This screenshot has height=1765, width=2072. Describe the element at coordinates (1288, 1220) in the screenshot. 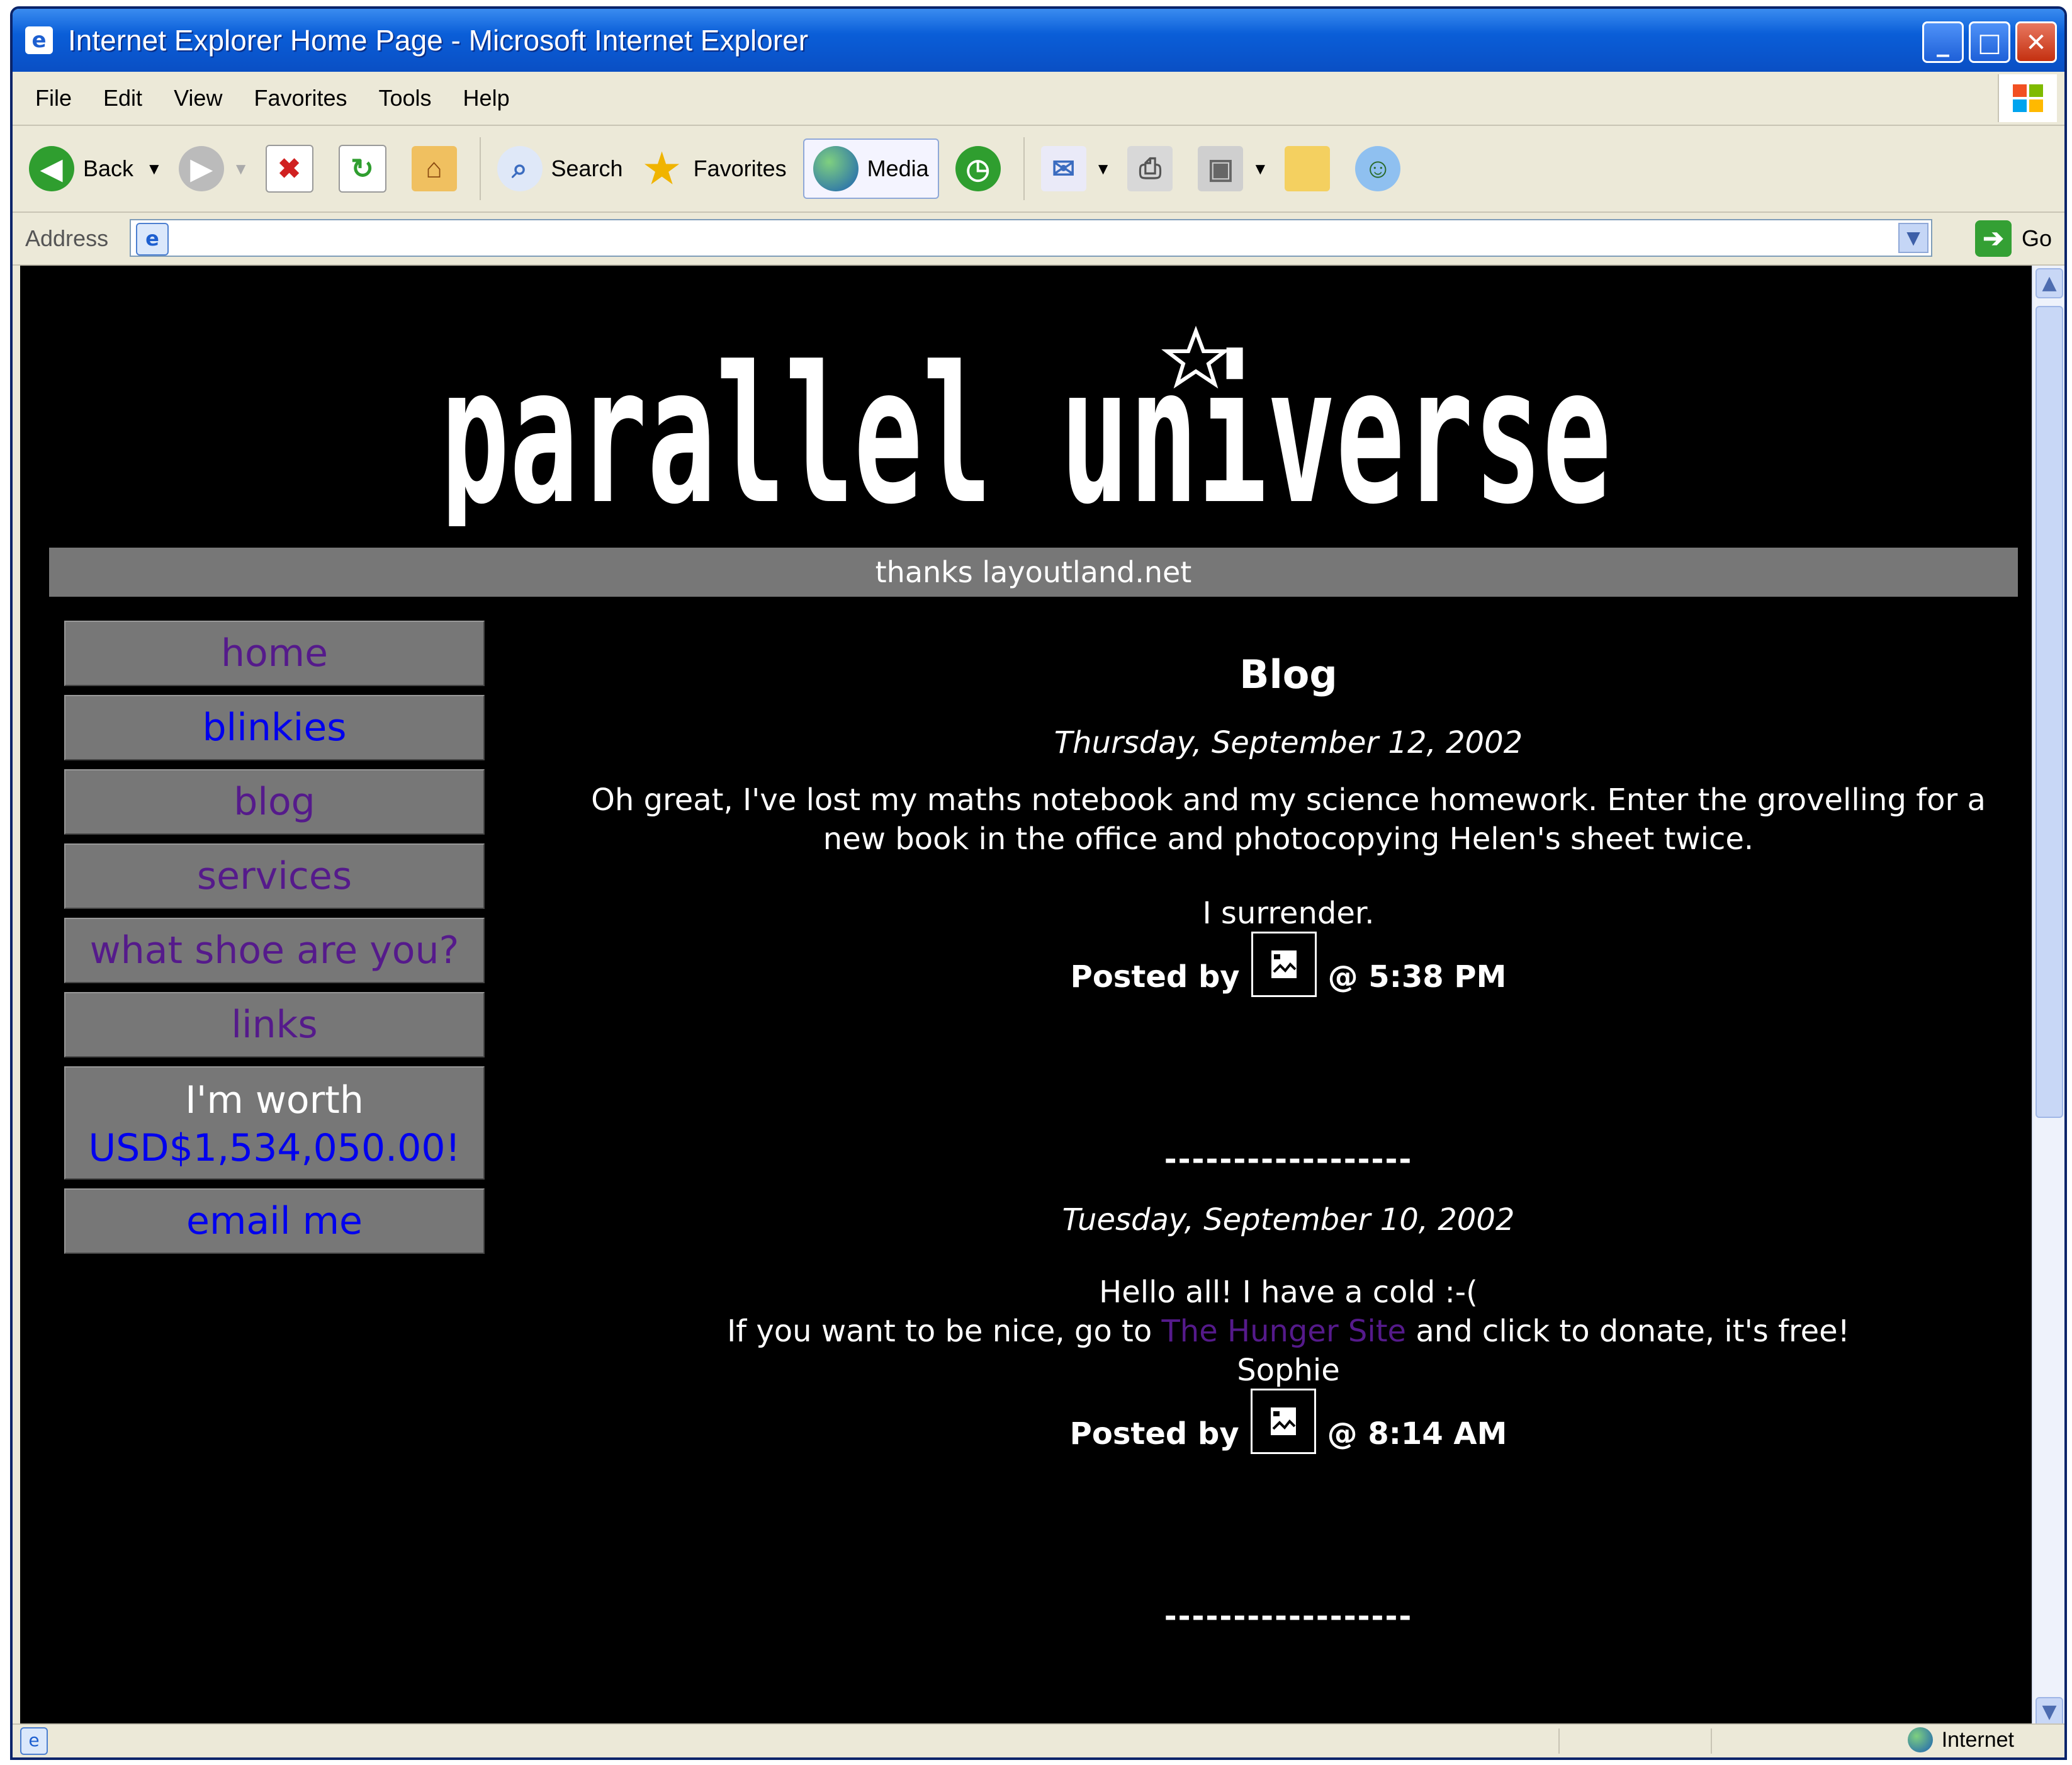

I see `post-date: Tuesday, September 10, 2002` at that location.